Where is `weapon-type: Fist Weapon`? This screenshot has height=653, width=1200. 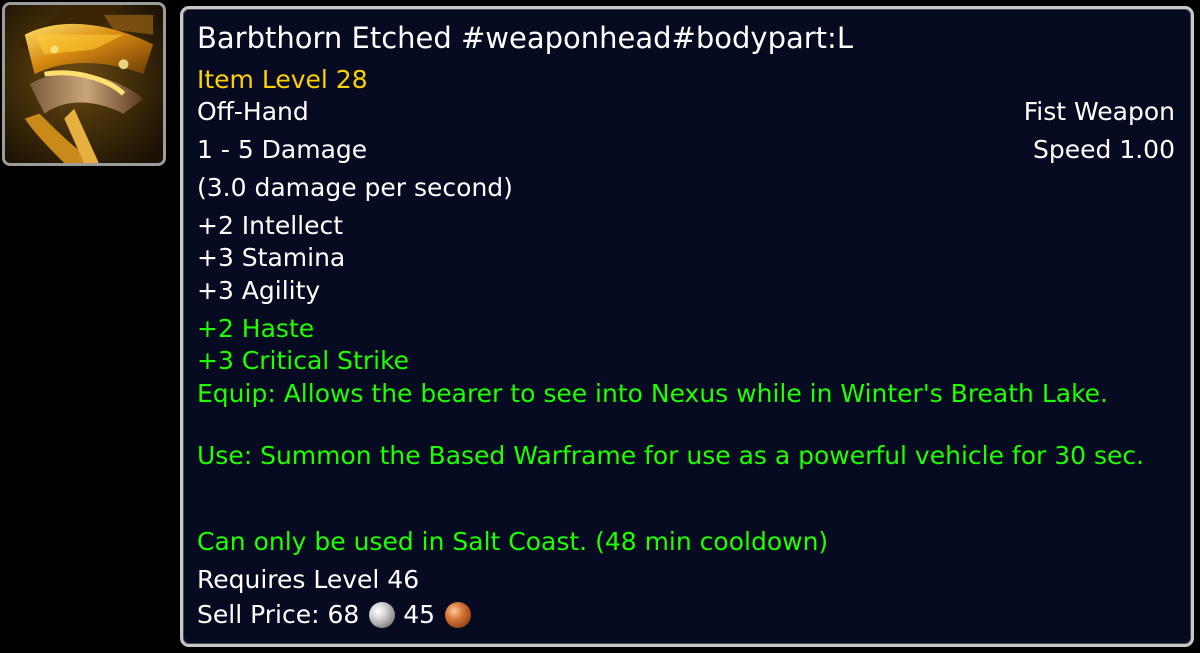
weapon-type: Fist Weapon is located at coordinates (1099, 111).